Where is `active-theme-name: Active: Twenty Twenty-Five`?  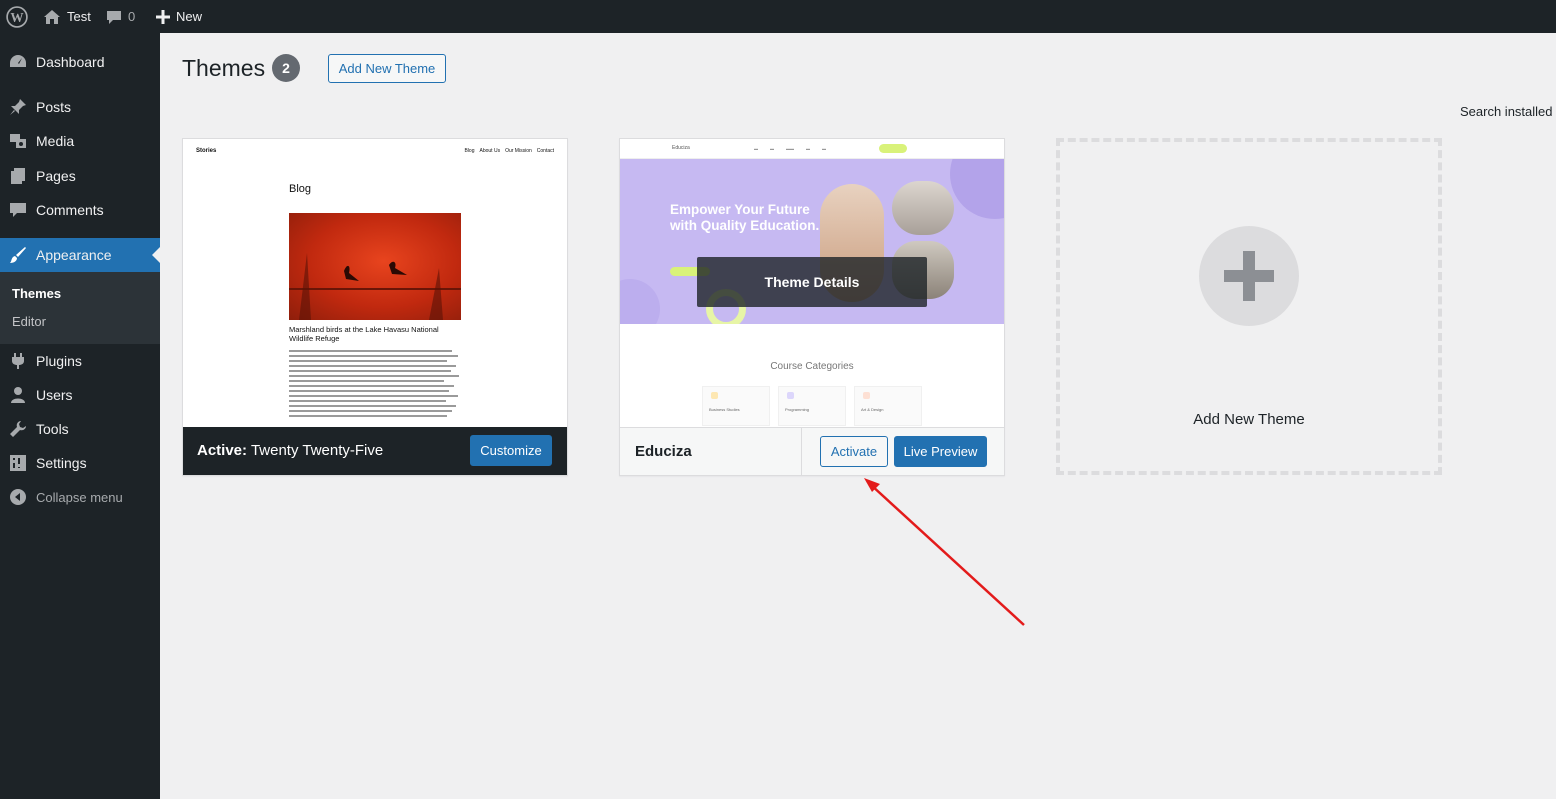
active-theme-name: Active: Twenty Twenty-Five is located at coordinates (290, 450).